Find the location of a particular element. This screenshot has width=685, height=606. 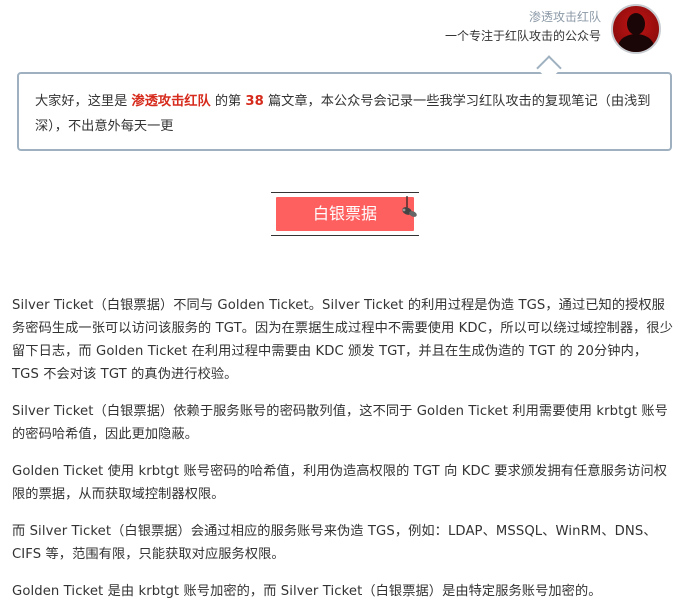

author-block: 渗透攻击红队 一个专注于红队攻击的公众号 is located at coordinates (523, 27).